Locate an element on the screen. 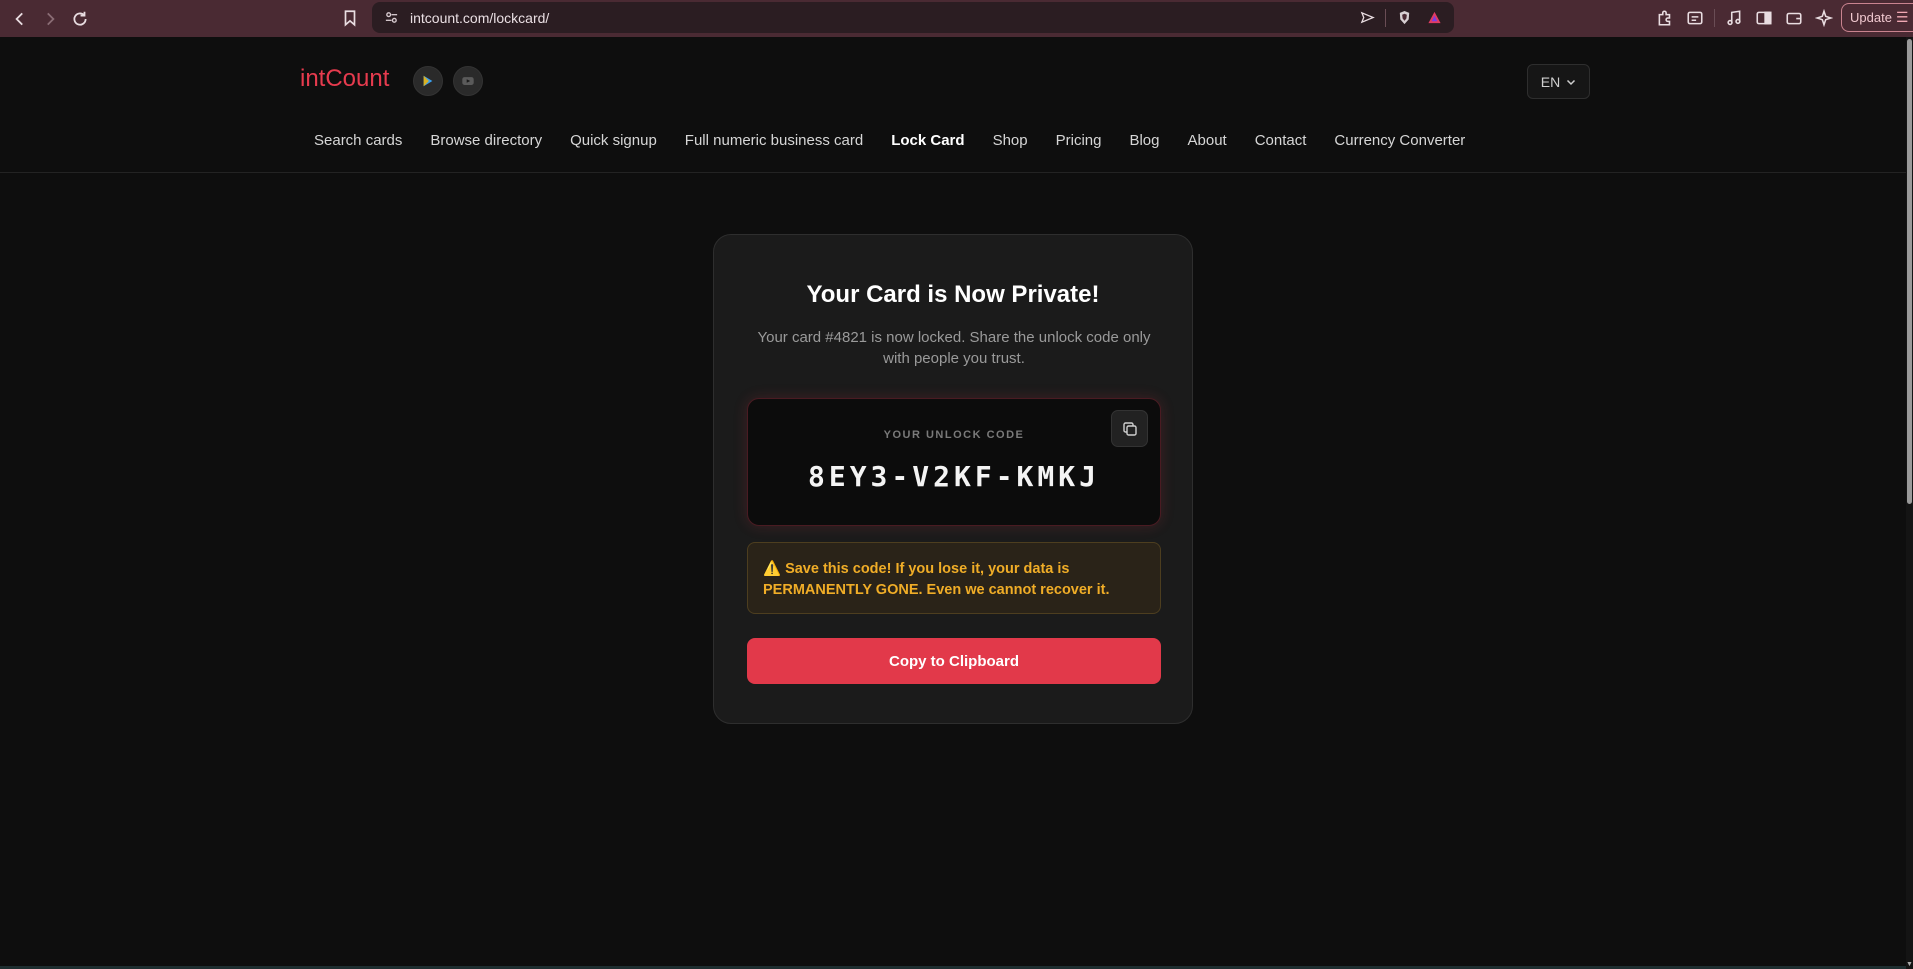  copy-icon is located at coordinates (1129, 428).